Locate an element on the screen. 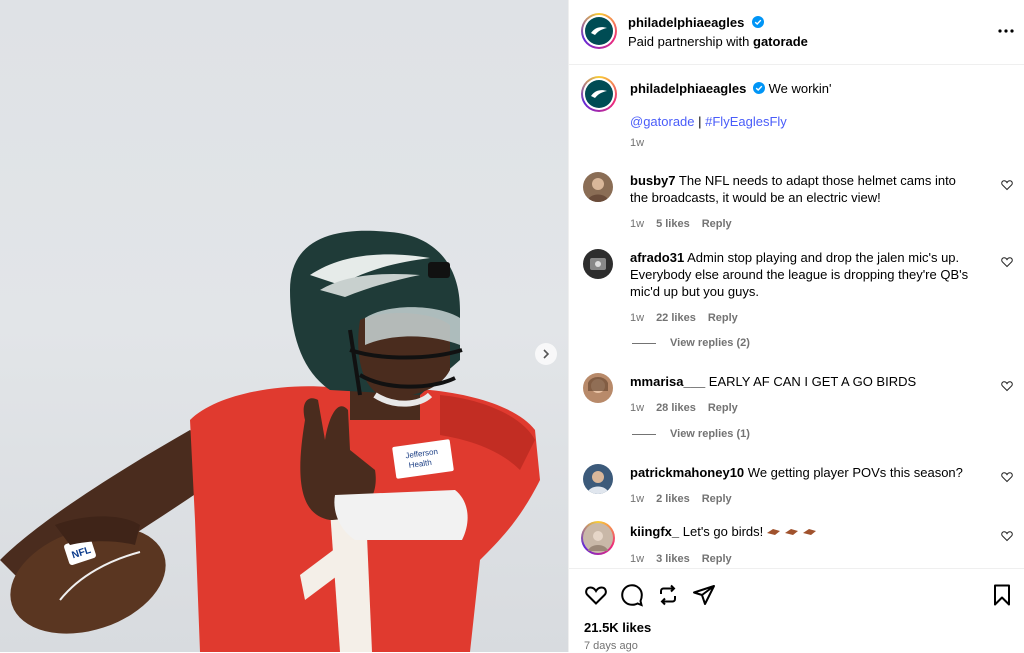  comment-username: kiingfx_ is located at coordinates (654, 531).